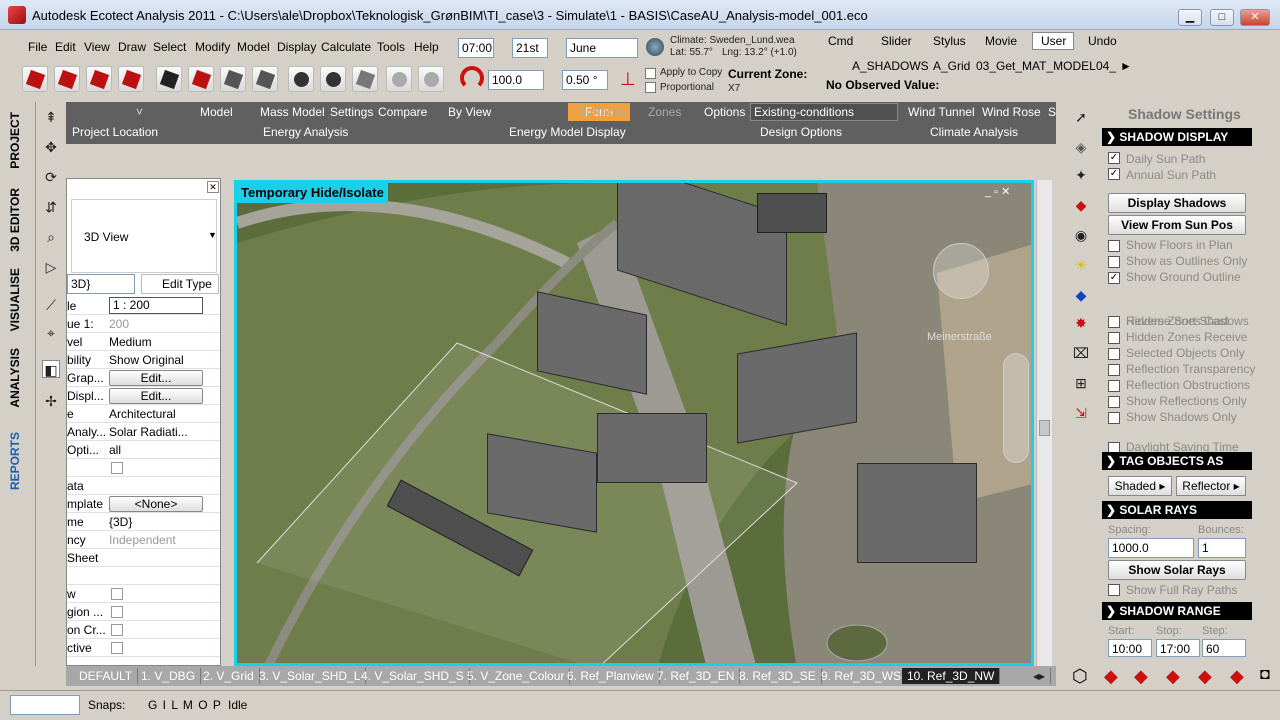 Image resolution: width=1280 pixels, height=720 pixels. What do you see at coordinates (399, 79) in the screenshot?
I see `undo-icon` at bounding box center [399, 79].